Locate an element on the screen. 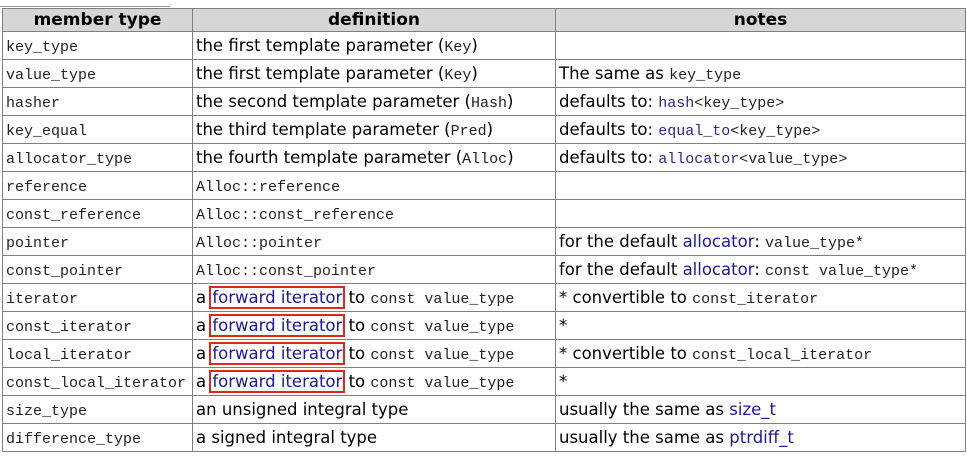 Image resolution: width=967 pixels, height=460 pixels. code-text: const value_type* is located at coordinates (842, 271).